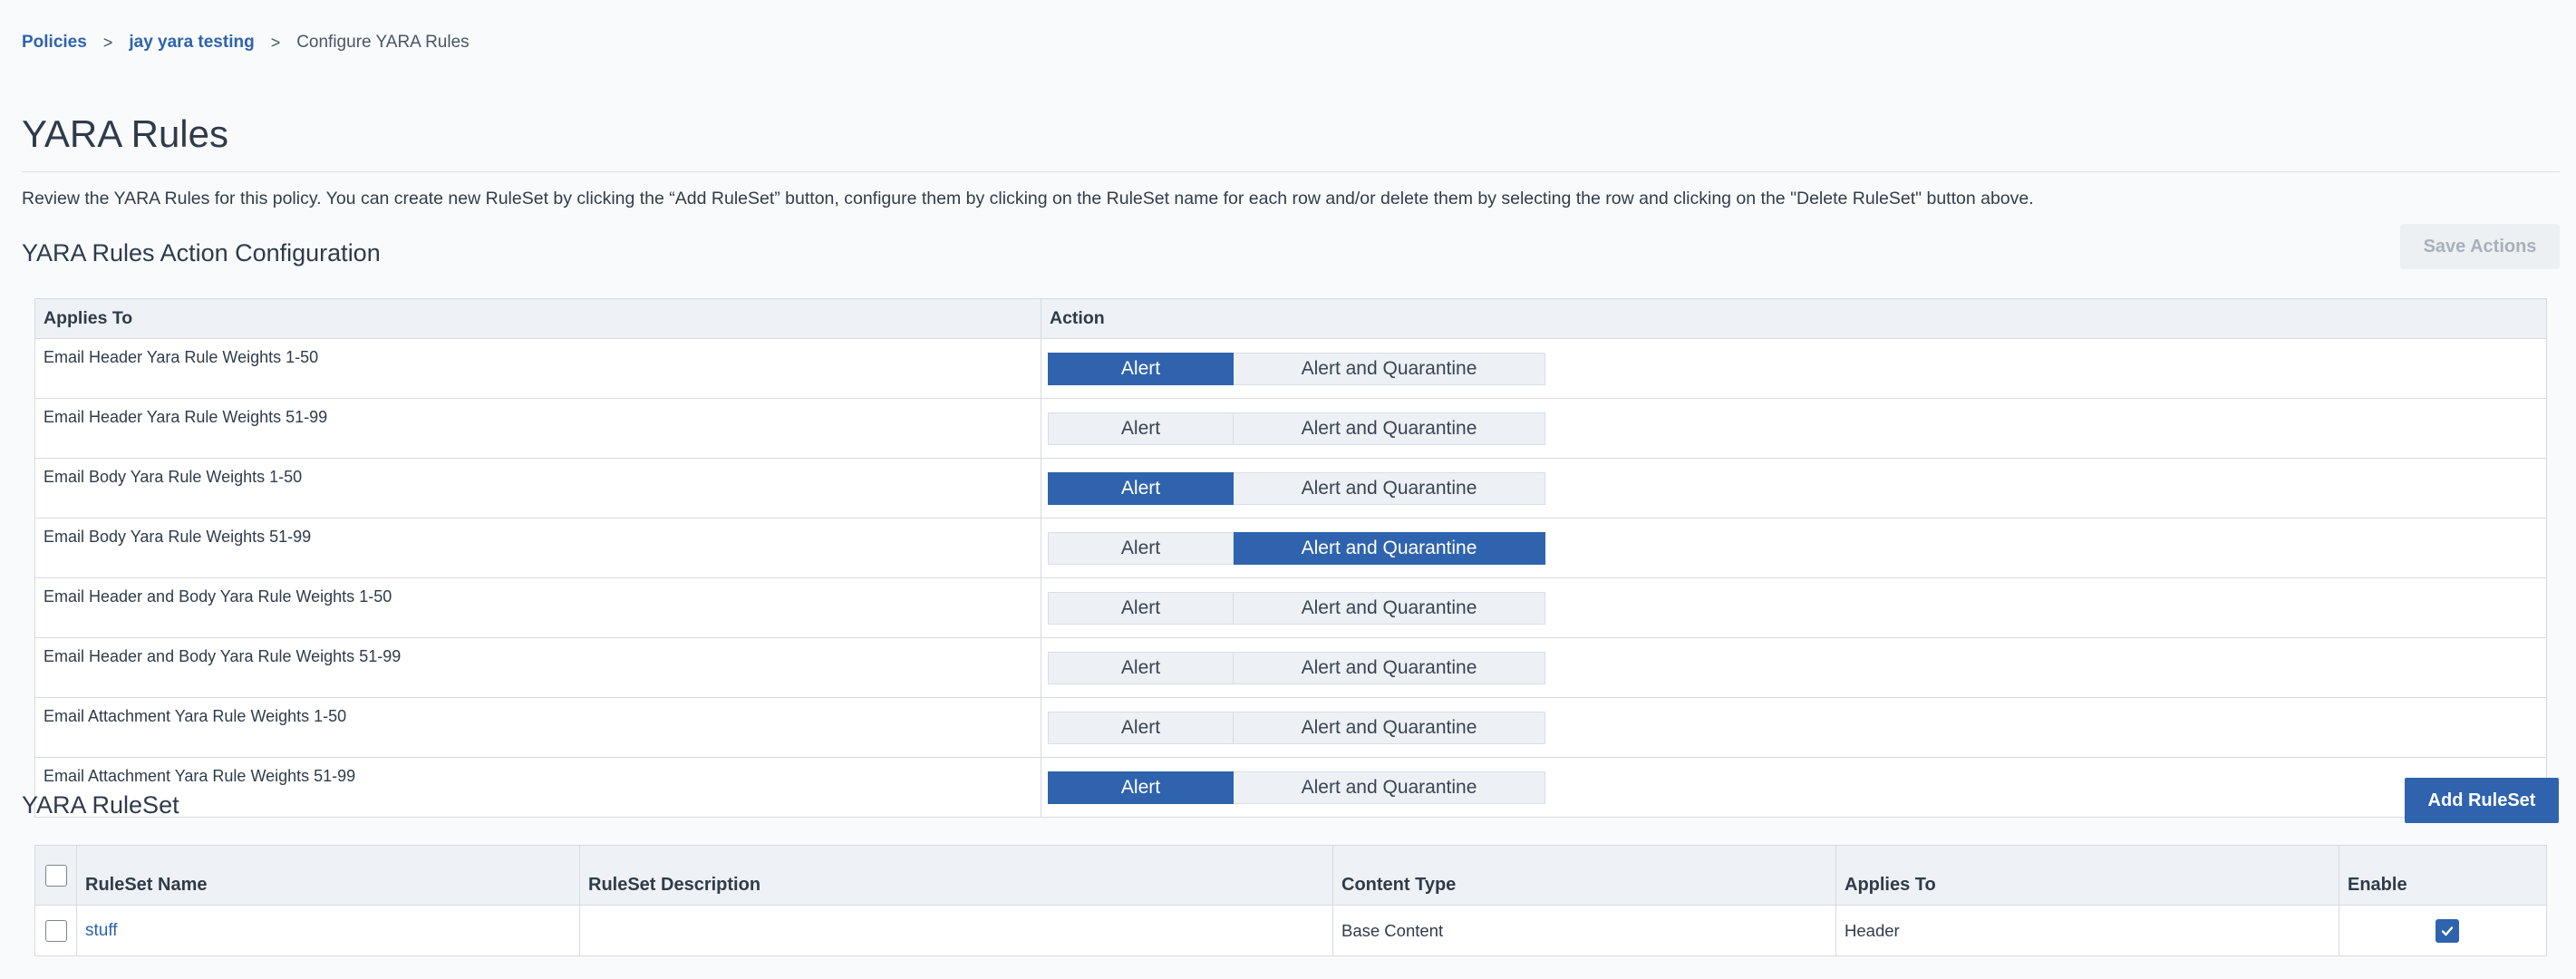 This screenshot has height=979, width=2576. Describe the element at coordinates (125, 133) in the screenshot. I see `page-title: YARA Rules` at that location.